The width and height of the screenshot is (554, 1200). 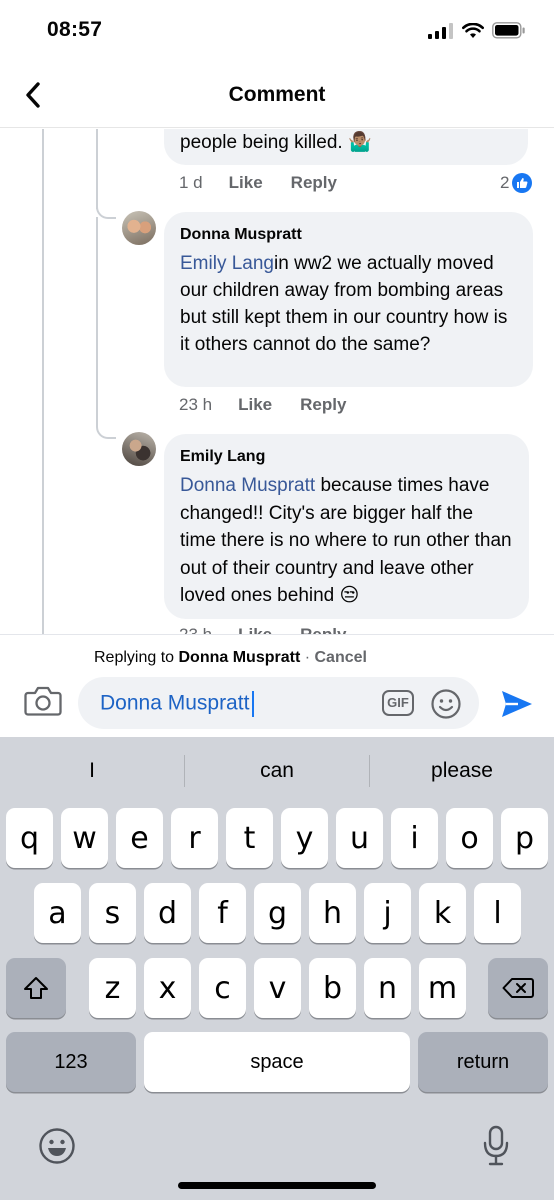 I want to click on camera-icon, so click(x=43, y=701).